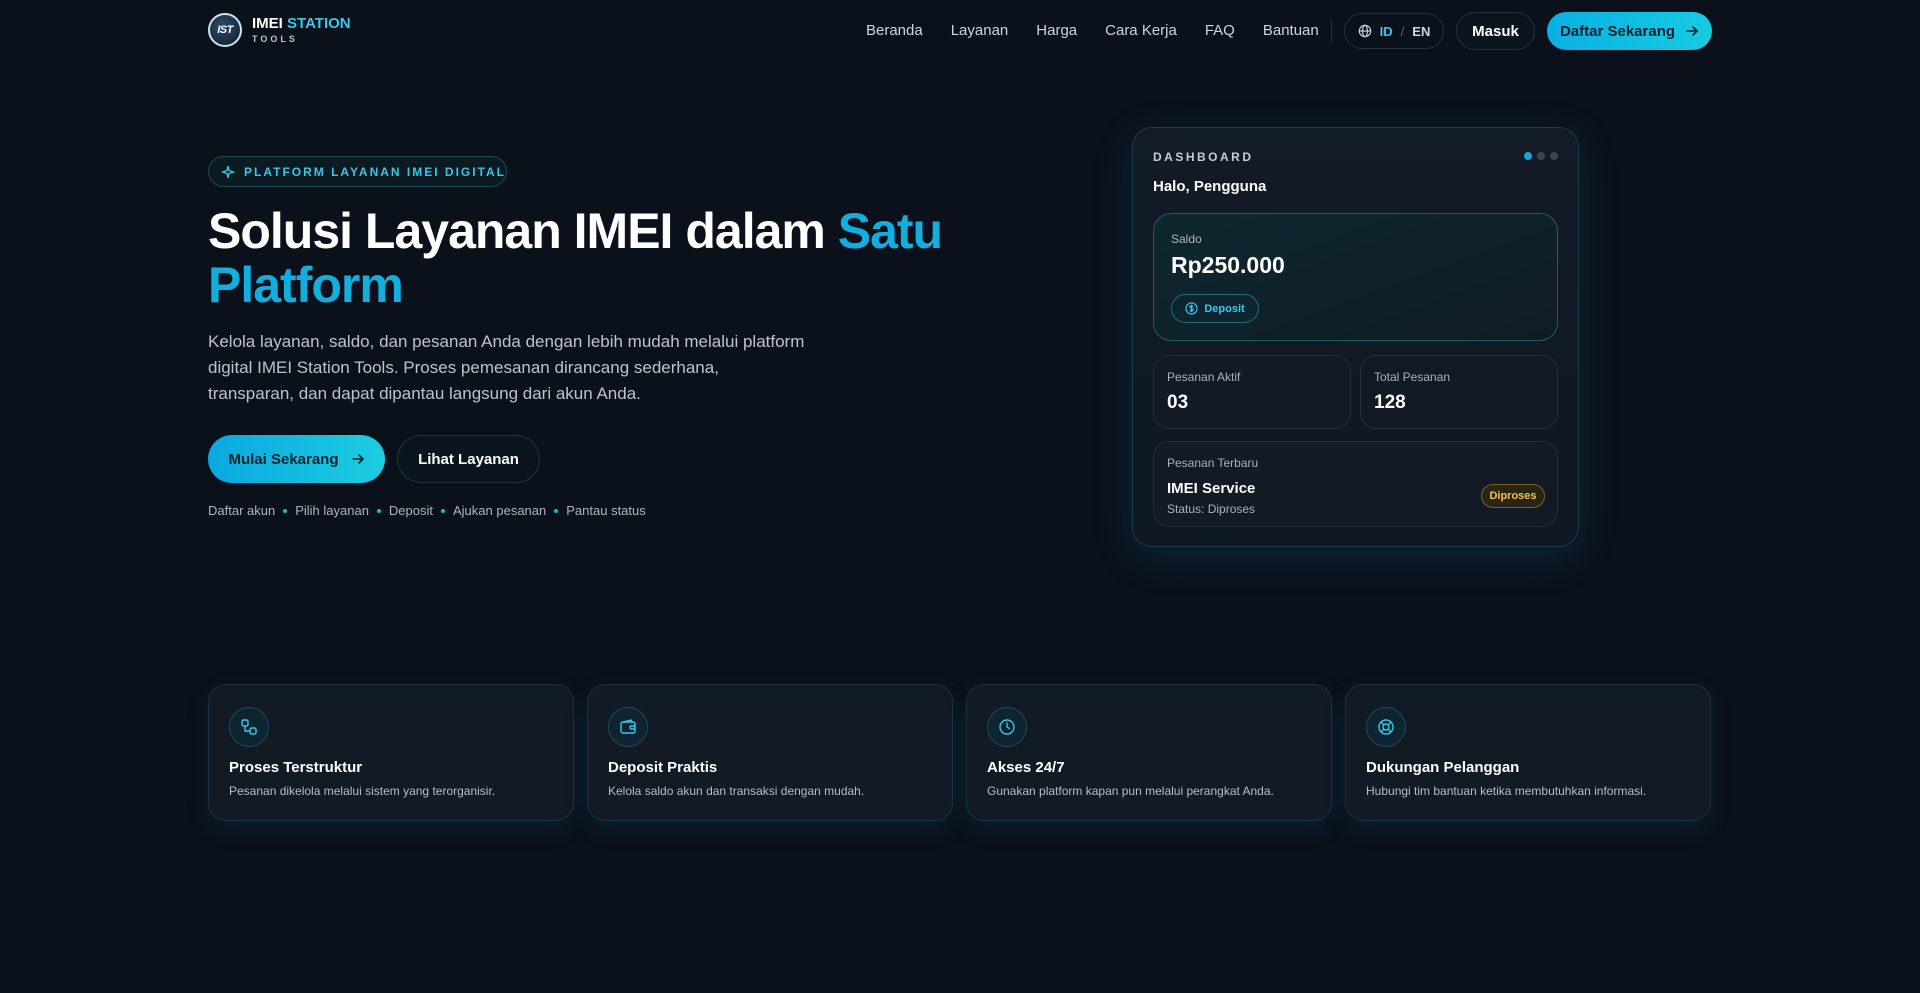 This screenshot has width=1920, height=993. Describe the element at coordinates (1224, 308) in the screenshot. I see `deposit-label: Deposit` at that location.